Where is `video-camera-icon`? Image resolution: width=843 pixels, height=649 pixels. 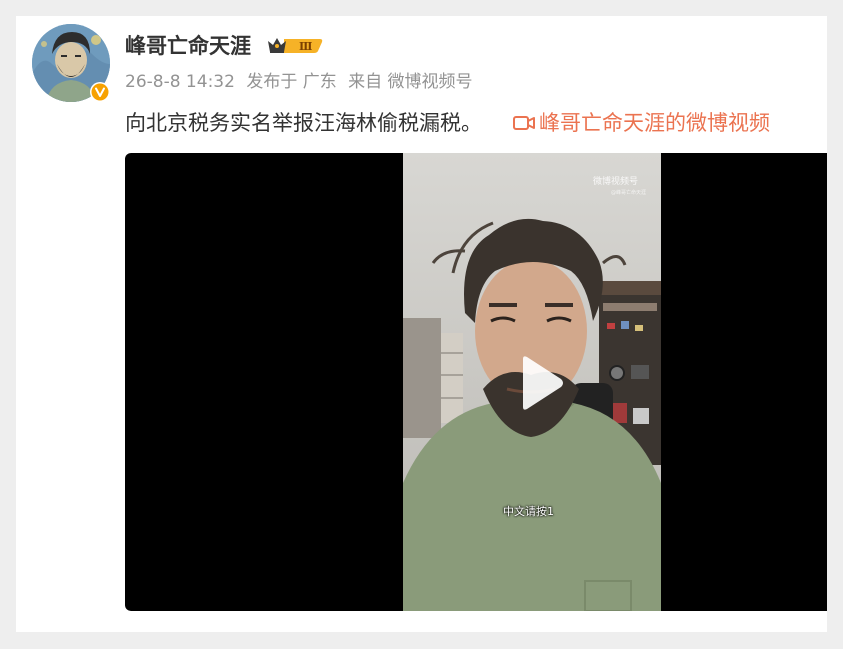
video-camera-icon is located at coordinates (524, 119).